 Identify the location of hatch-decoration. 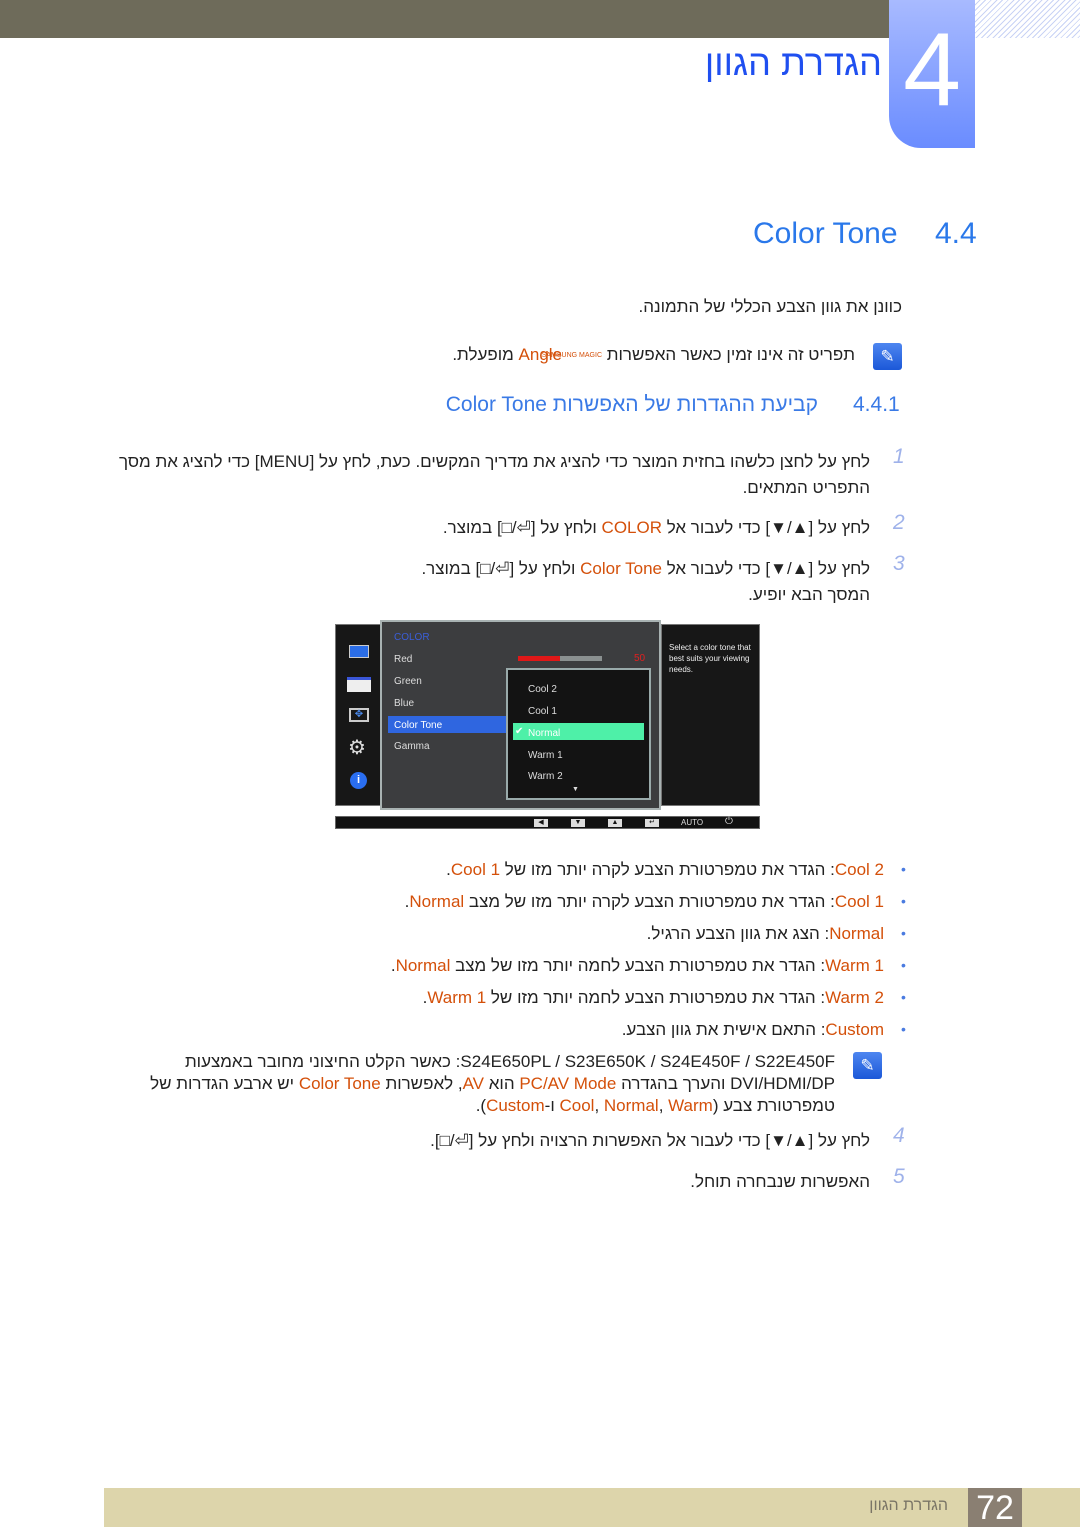
(1027, 19).